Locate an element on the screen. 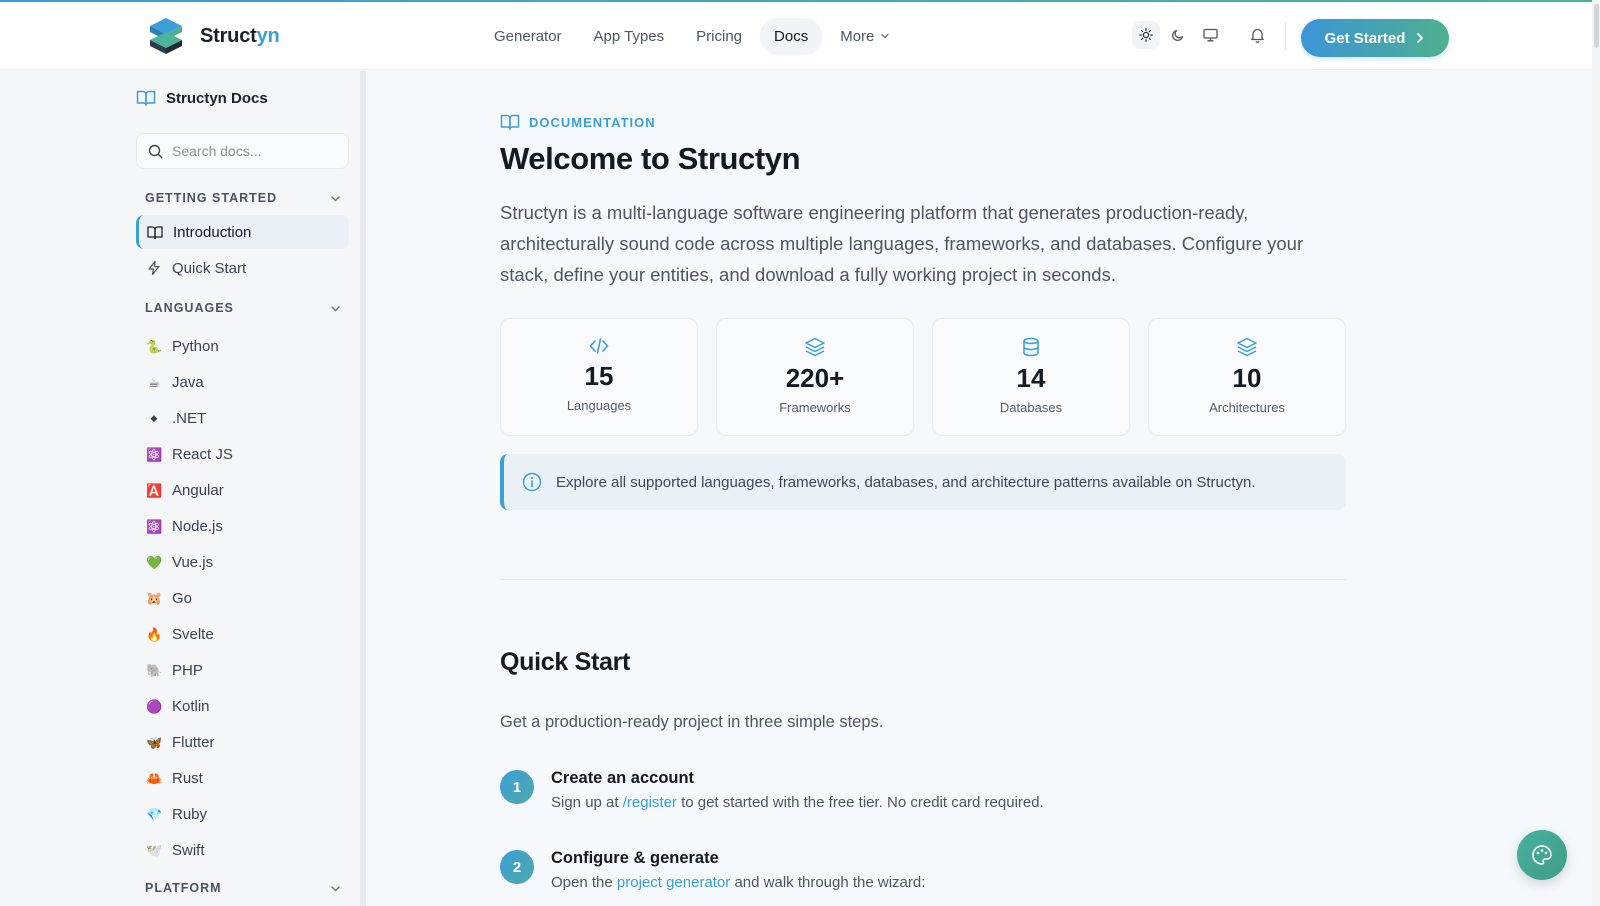 This screenshot has height=906, width=1600. sun-icon is located at coordinates (1146, 35).